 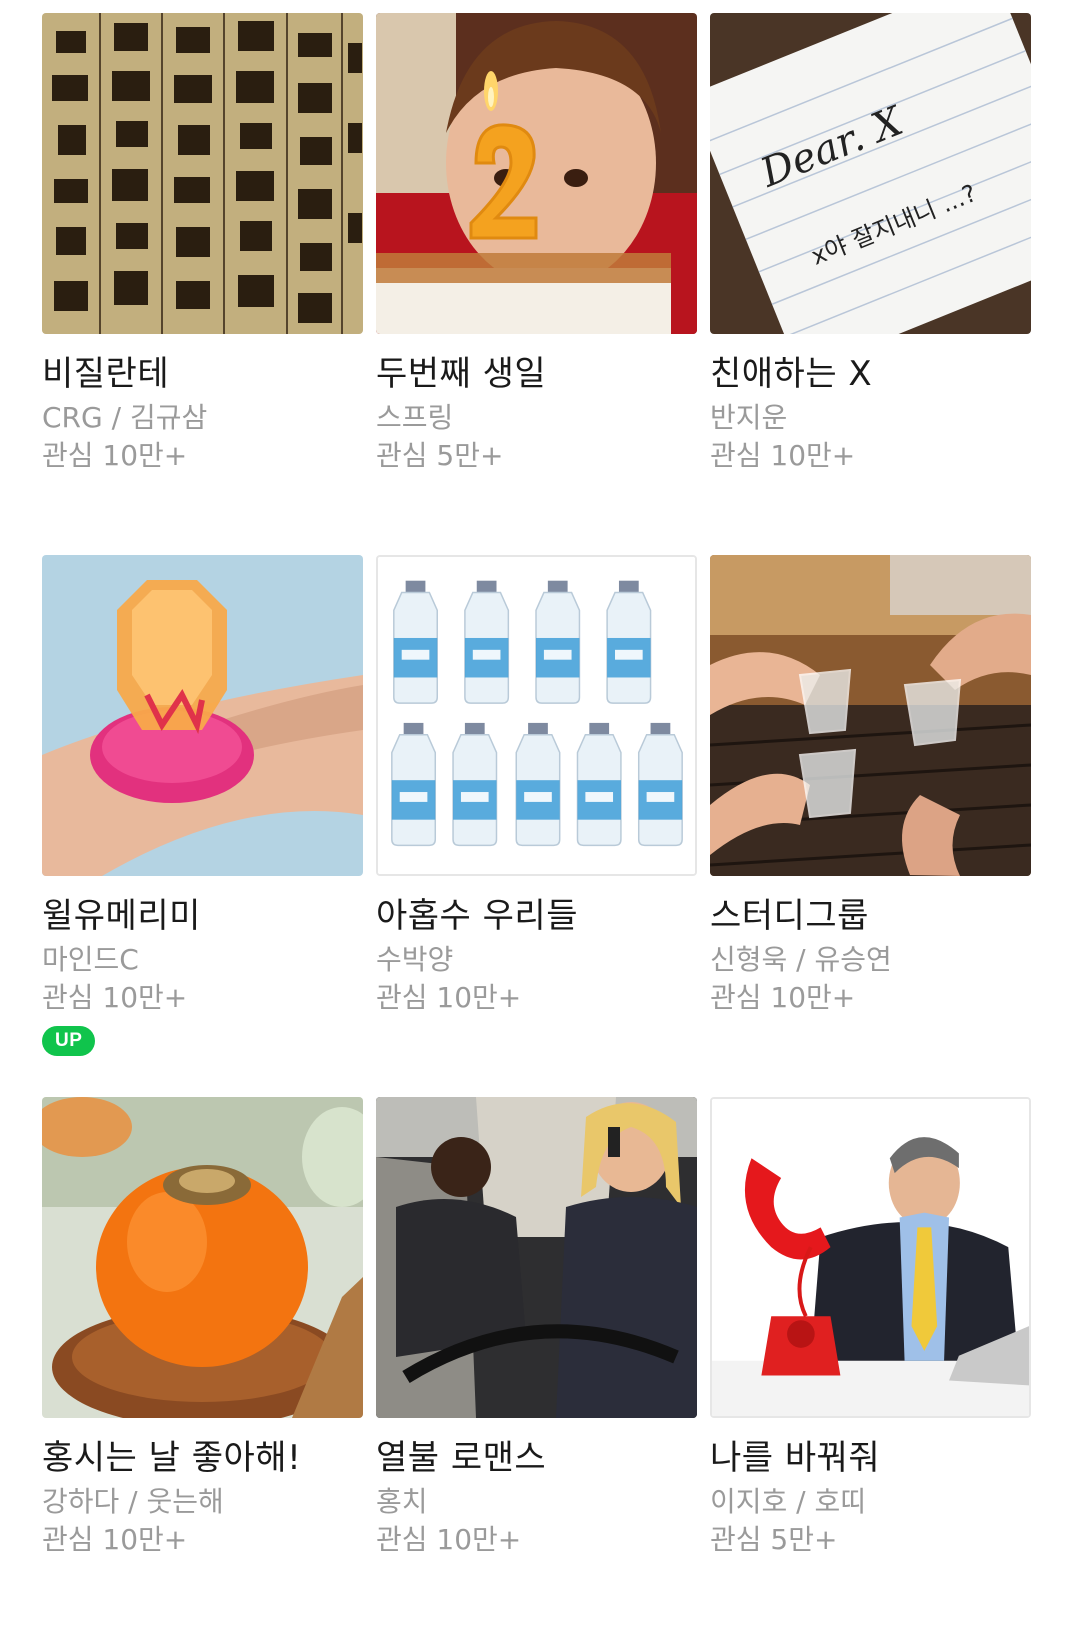 I want to click on candy-ring-image, so click(x=202, y=715).